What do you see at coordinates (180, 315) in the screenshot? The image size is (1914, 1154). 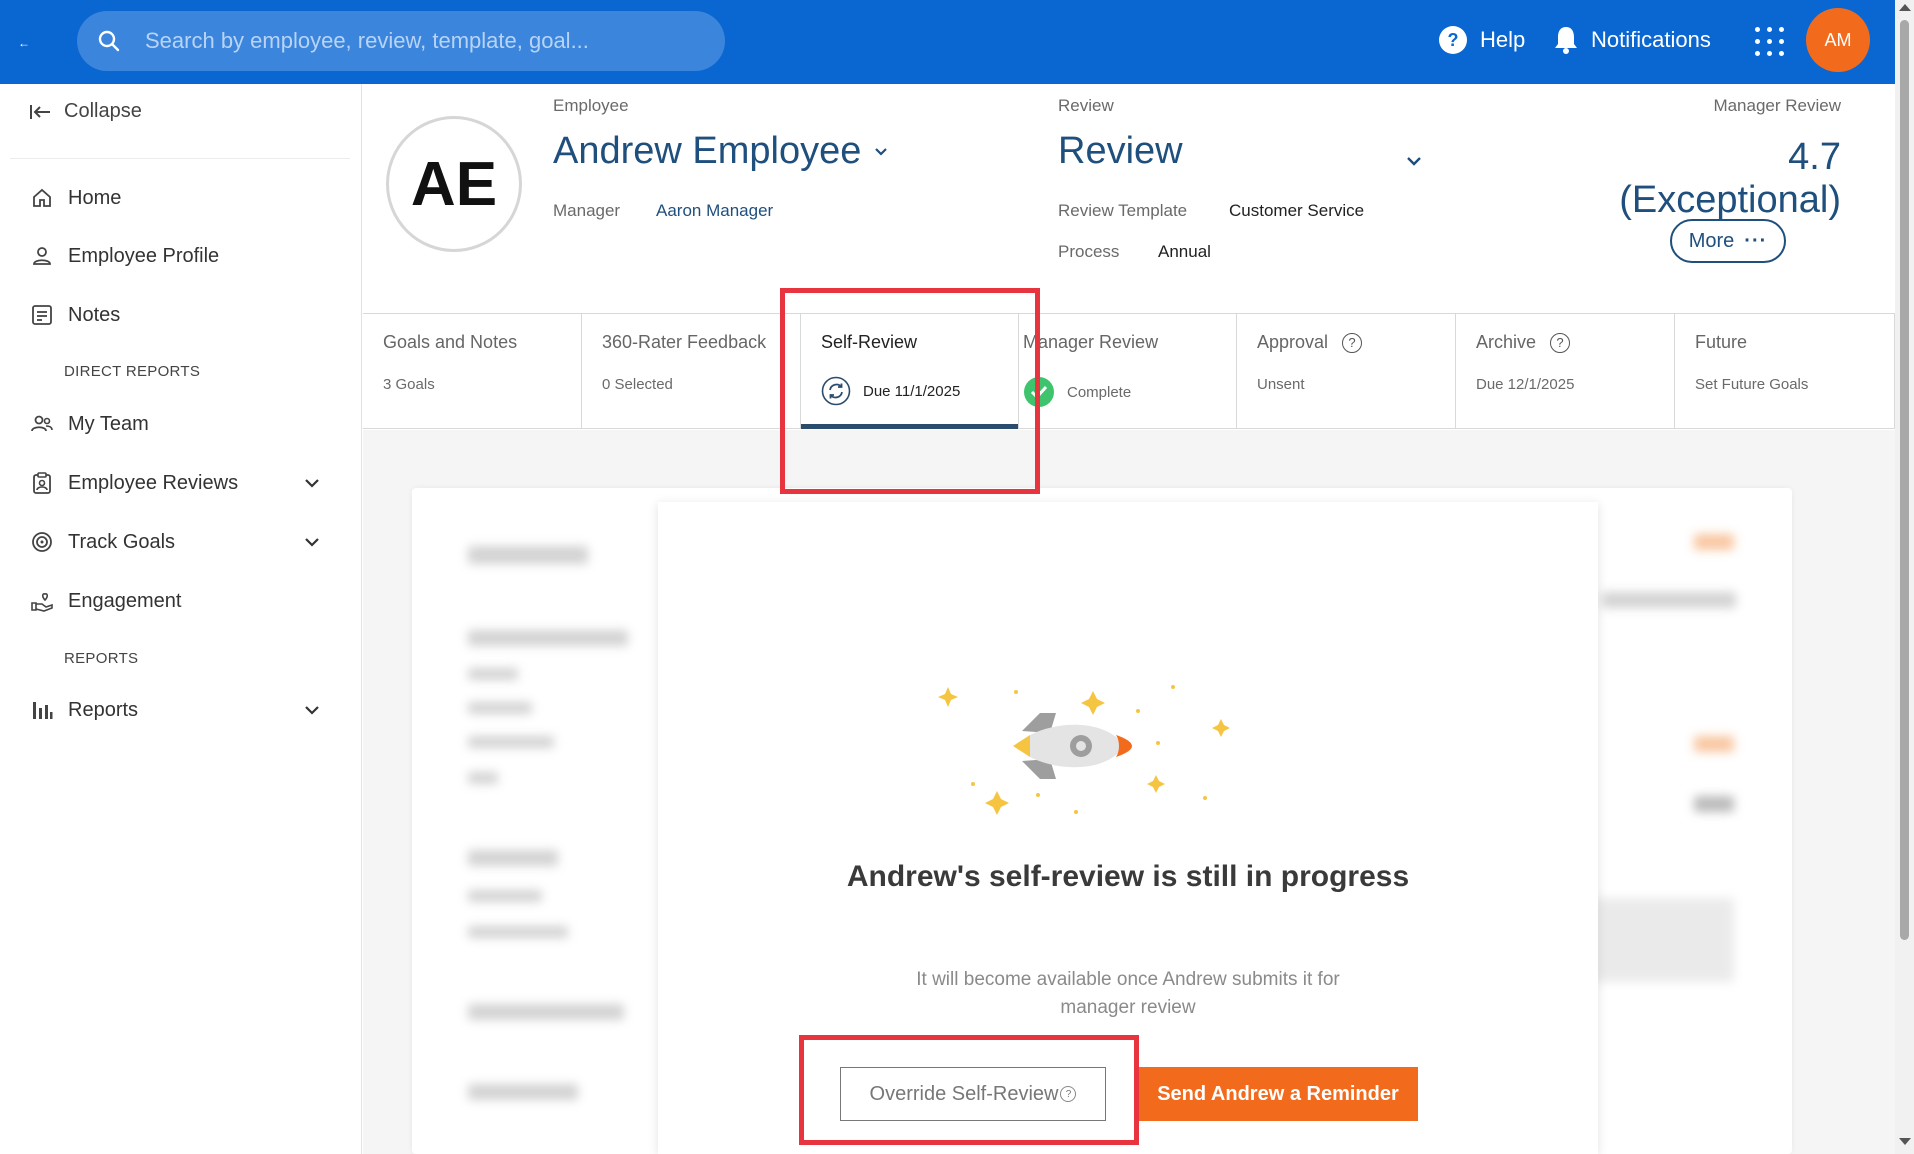 I see `sidebar-item-notes: Notes` at bounding box center [180, 315].